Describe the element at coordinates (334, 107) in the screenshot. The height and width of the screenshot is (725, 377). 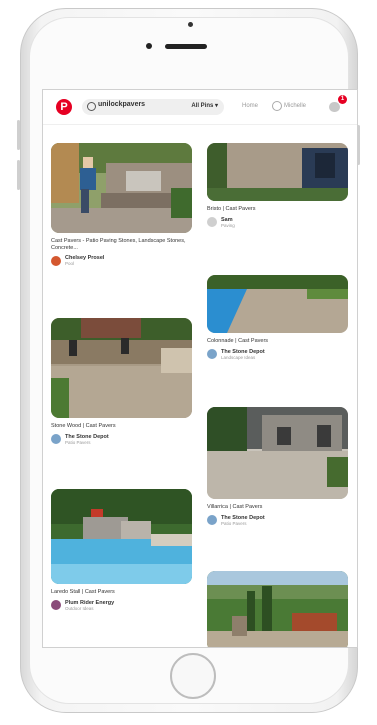
I see `chat-icon` at that location.